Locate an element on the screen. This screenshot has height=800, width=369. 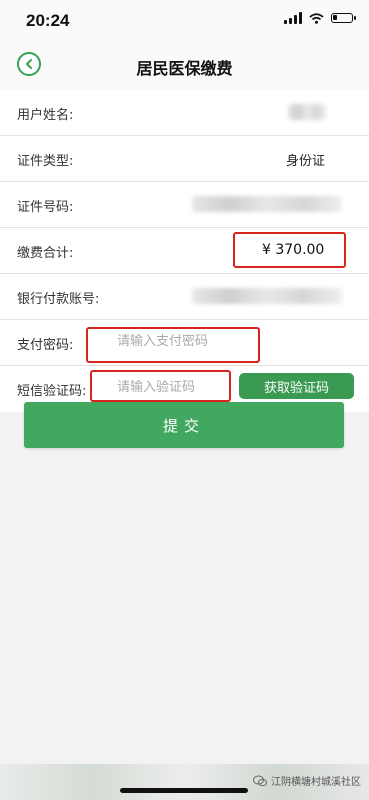
status-icons is located at coordinates (320, 18).